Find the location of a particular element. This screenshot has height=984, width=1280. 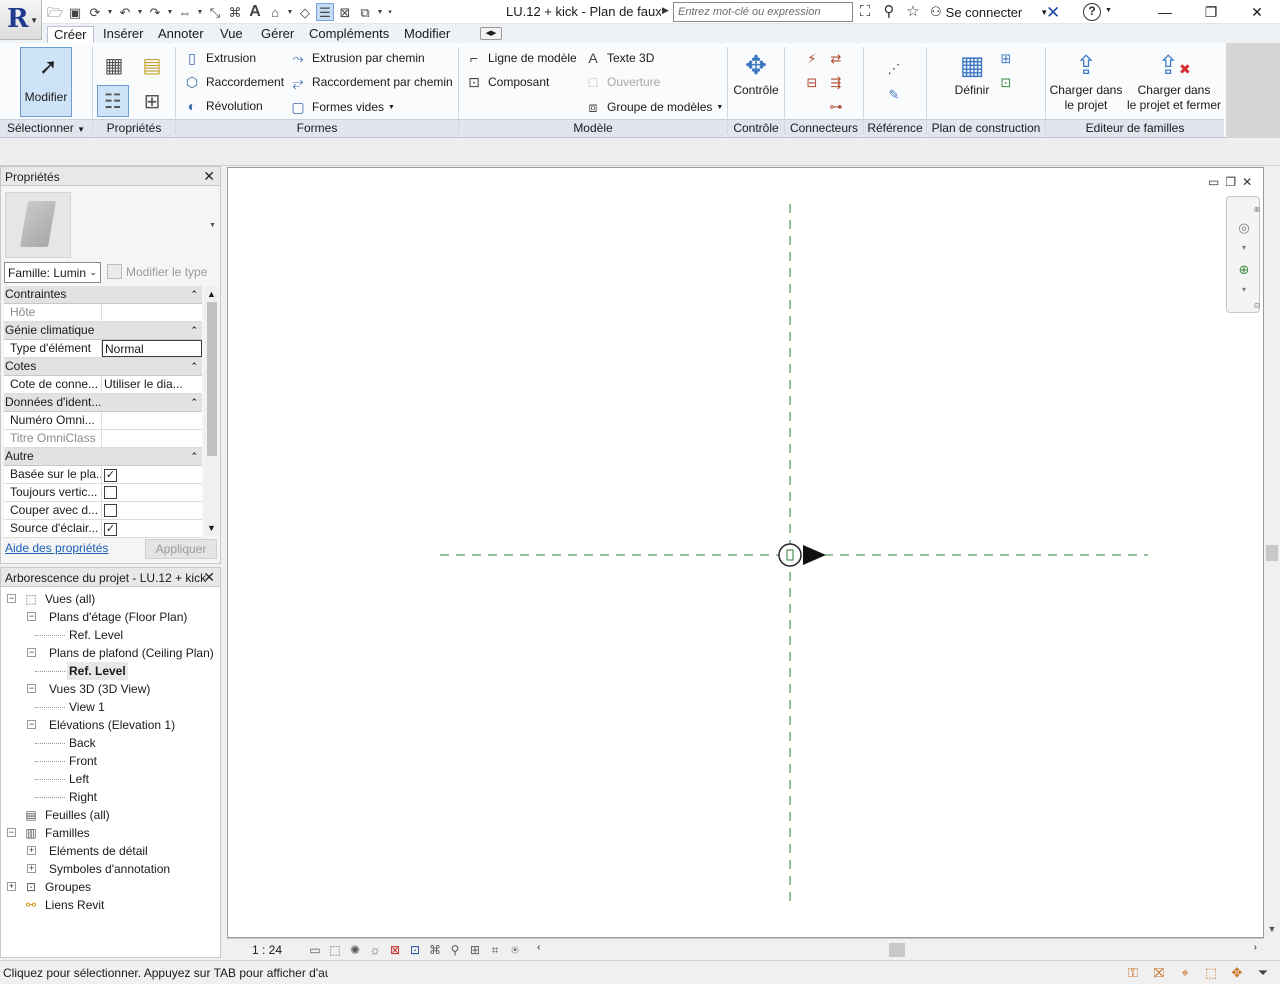

close-icon: ⊗ is located at coordinates (1257, 210).